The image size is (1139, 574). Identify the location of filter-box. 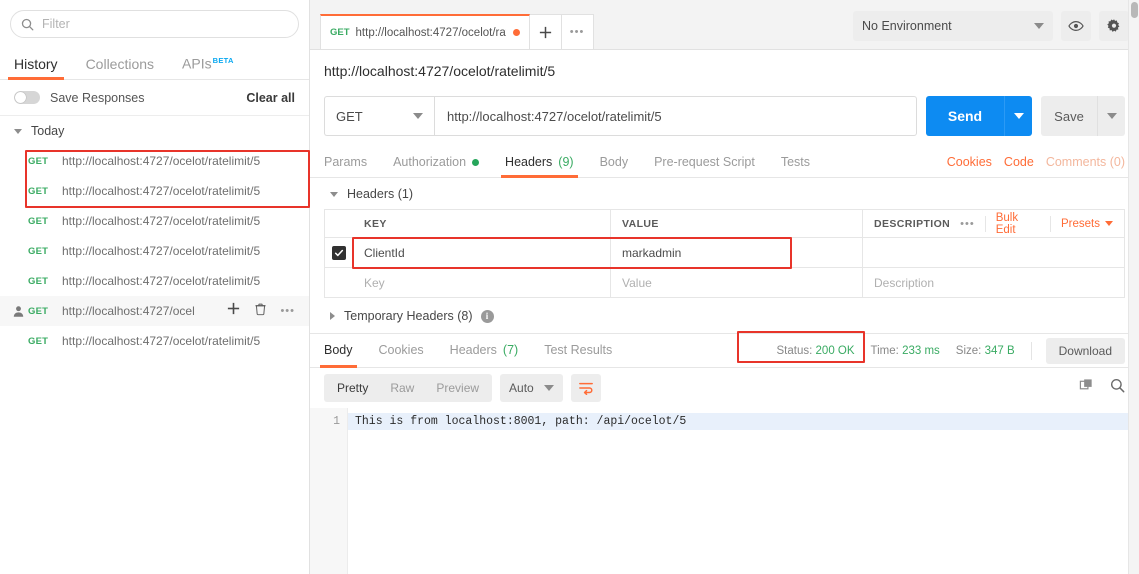
(154, 24).